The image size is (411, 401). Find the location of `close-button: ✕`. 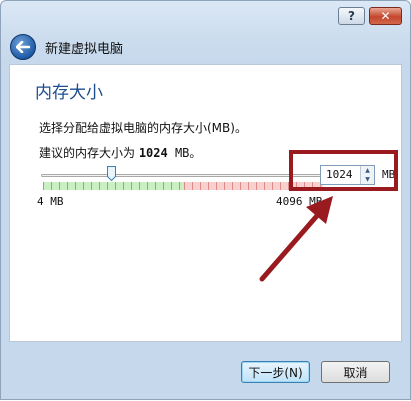

close-button: ✕ is located at coordinates (385, 16).